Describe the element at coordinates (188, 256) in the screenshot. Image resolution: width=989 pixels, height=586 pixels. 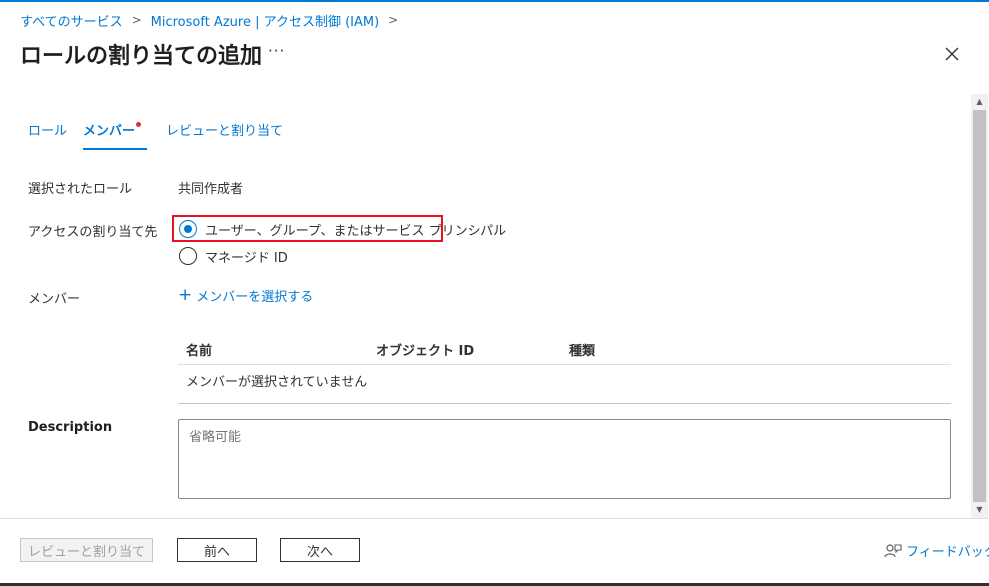
I see `radio-unchecked-icon` at that location.